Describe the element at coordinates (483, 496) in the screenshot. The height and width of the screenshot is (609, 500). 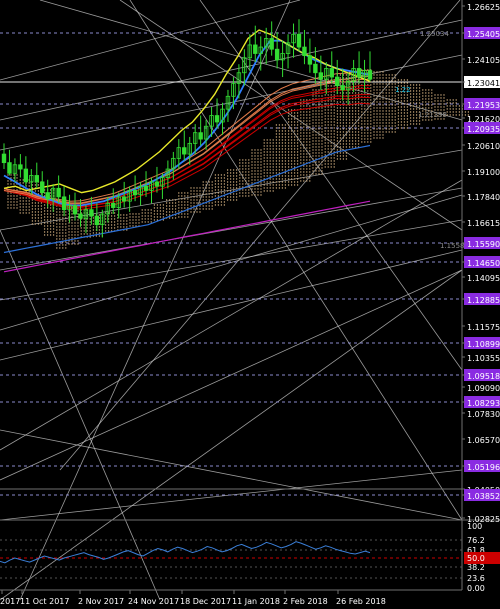
I see `price-tick-label: 1.03852` at that location.